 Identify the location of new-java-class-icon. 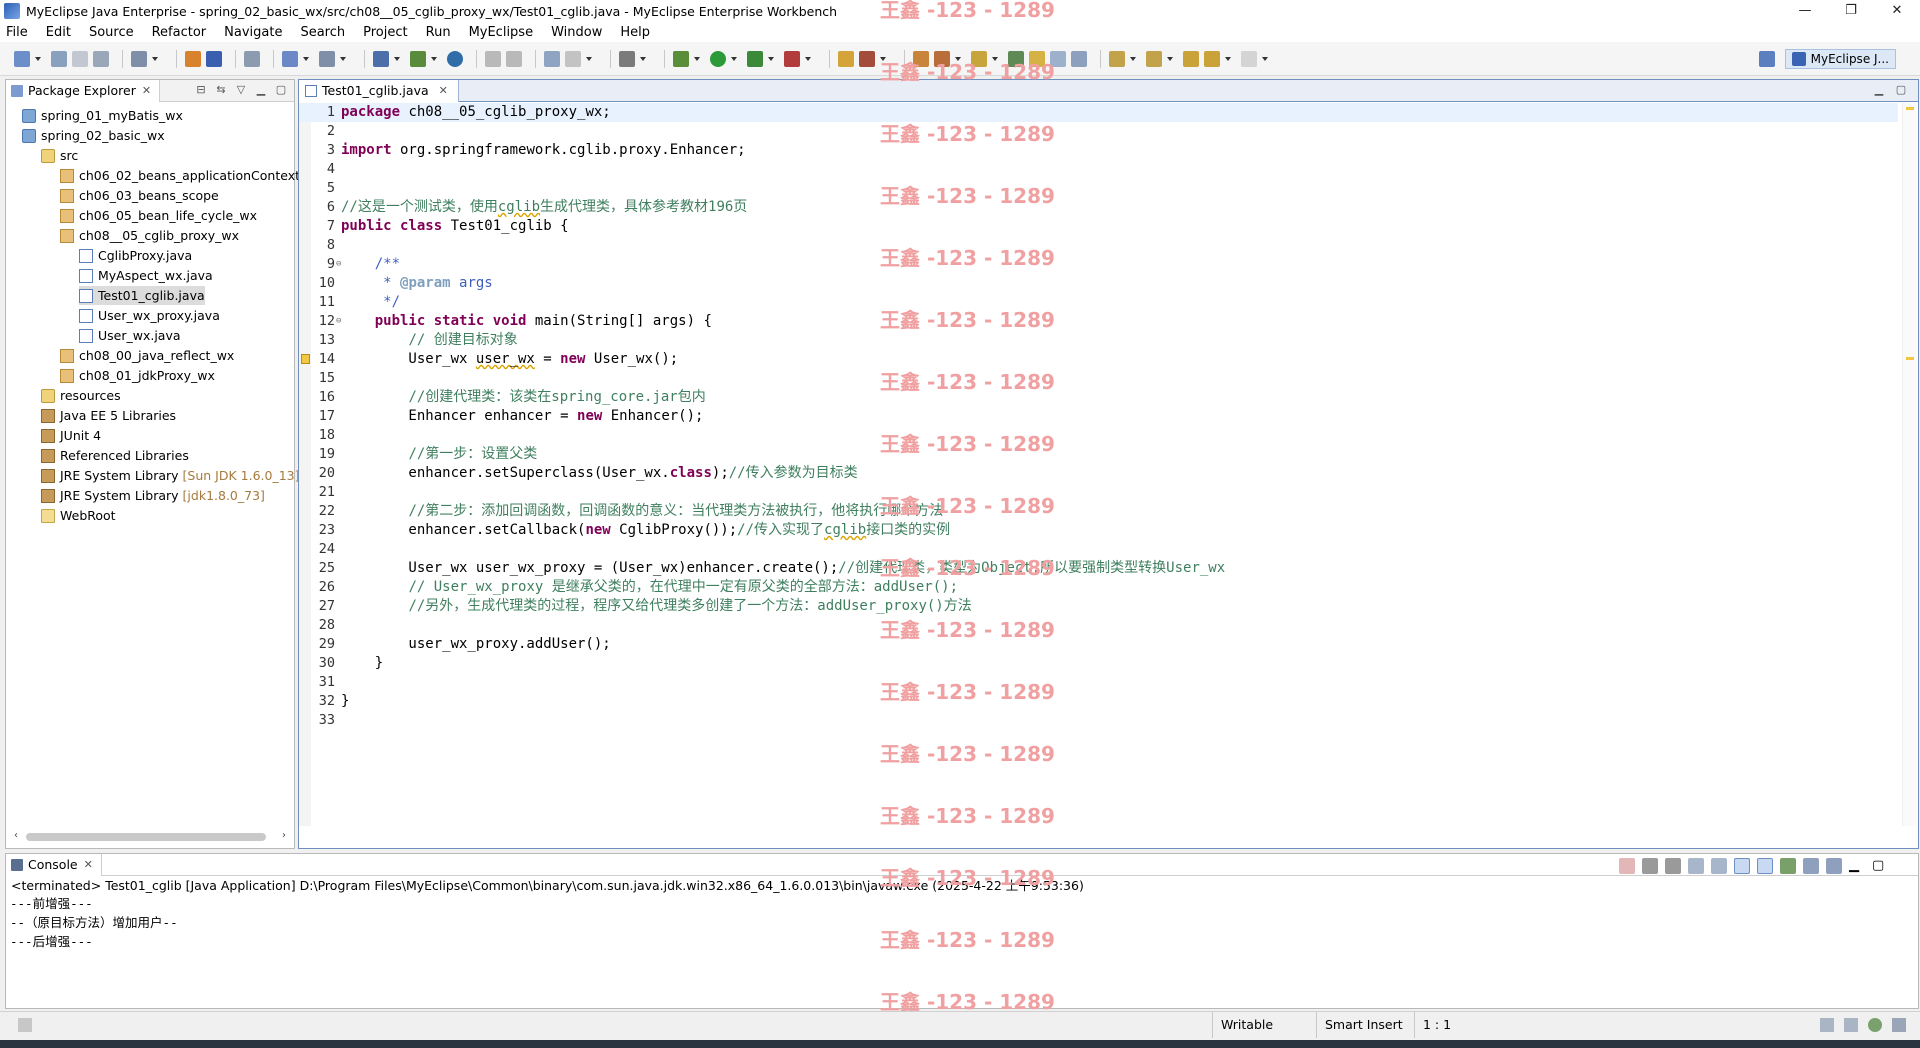
(846, 59).